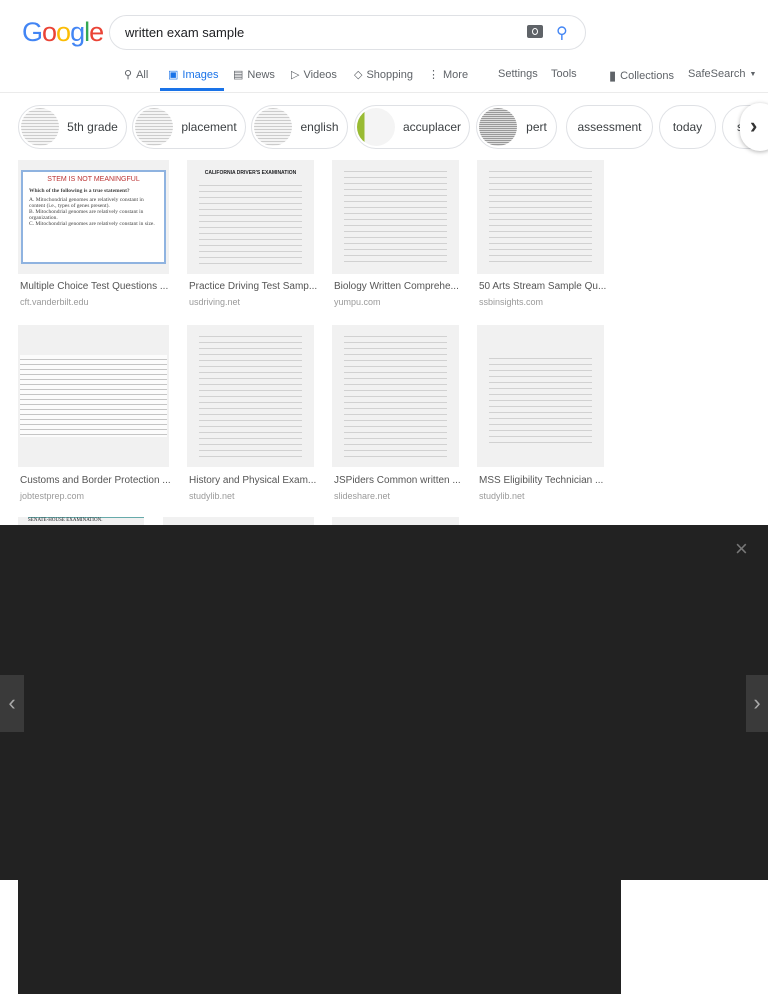 This screenshot has width=768, height=994. What do you see at coordinates (389, 74) in the screenshot?
I see `tab-label: Shopping` at bounding box center [389, 74].